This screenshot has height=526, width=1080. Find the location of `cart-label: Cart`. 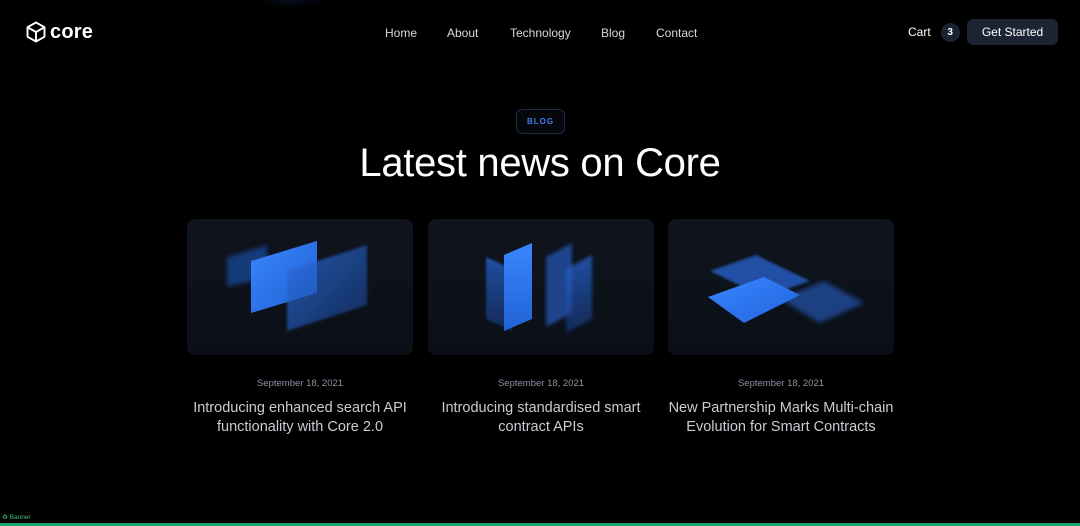

cart-label: Cart is located at coordinates (919, 32).